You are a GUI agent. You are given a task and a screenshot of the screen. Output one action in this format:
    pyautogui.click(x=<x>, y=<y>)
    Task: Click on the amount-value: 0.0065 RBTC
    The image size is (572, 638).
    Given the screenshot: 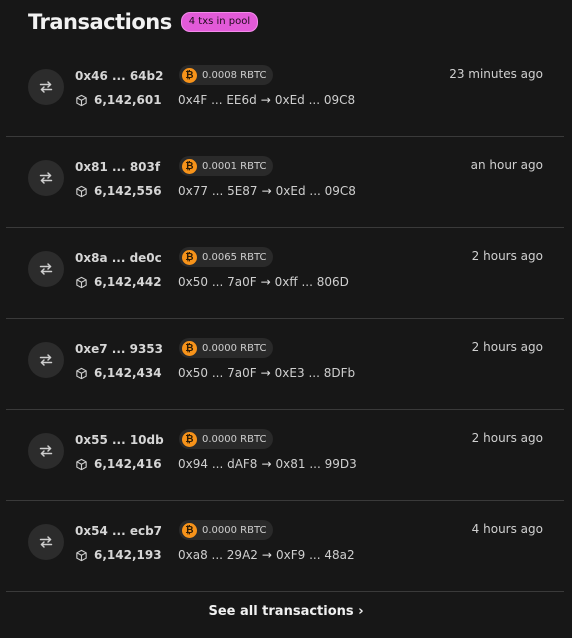 What is the action you would take?
    pyautogui.click(x=234, y=257)
    